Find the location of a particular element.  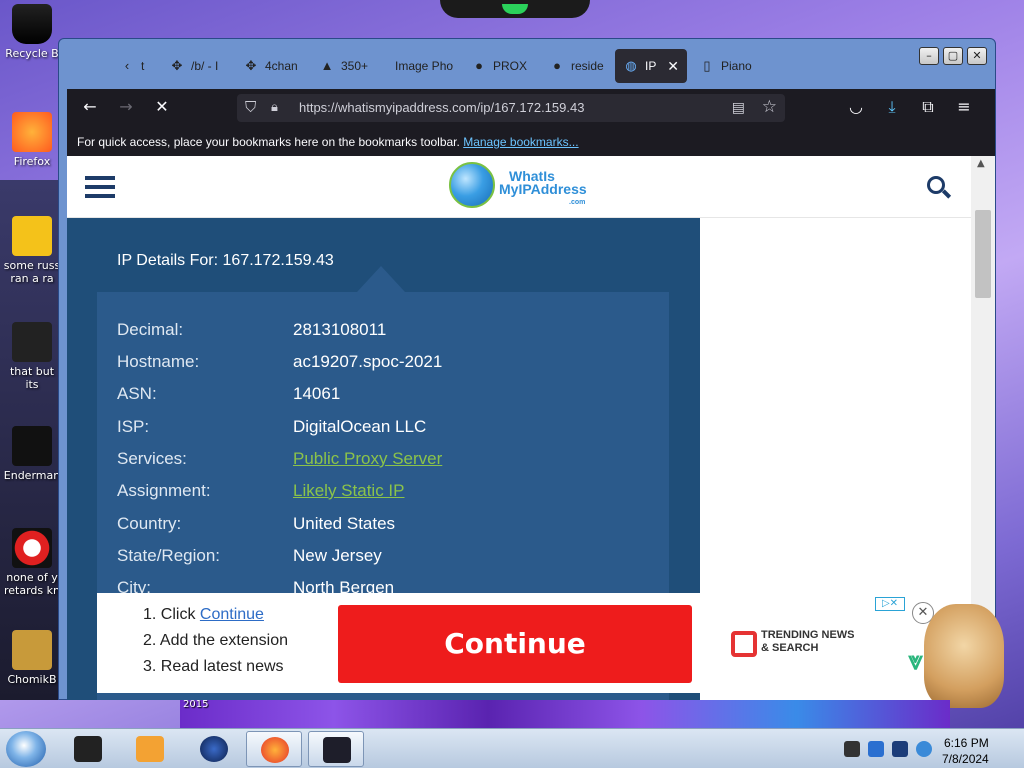

tray-app-icon is located at coordinates (876, 749).